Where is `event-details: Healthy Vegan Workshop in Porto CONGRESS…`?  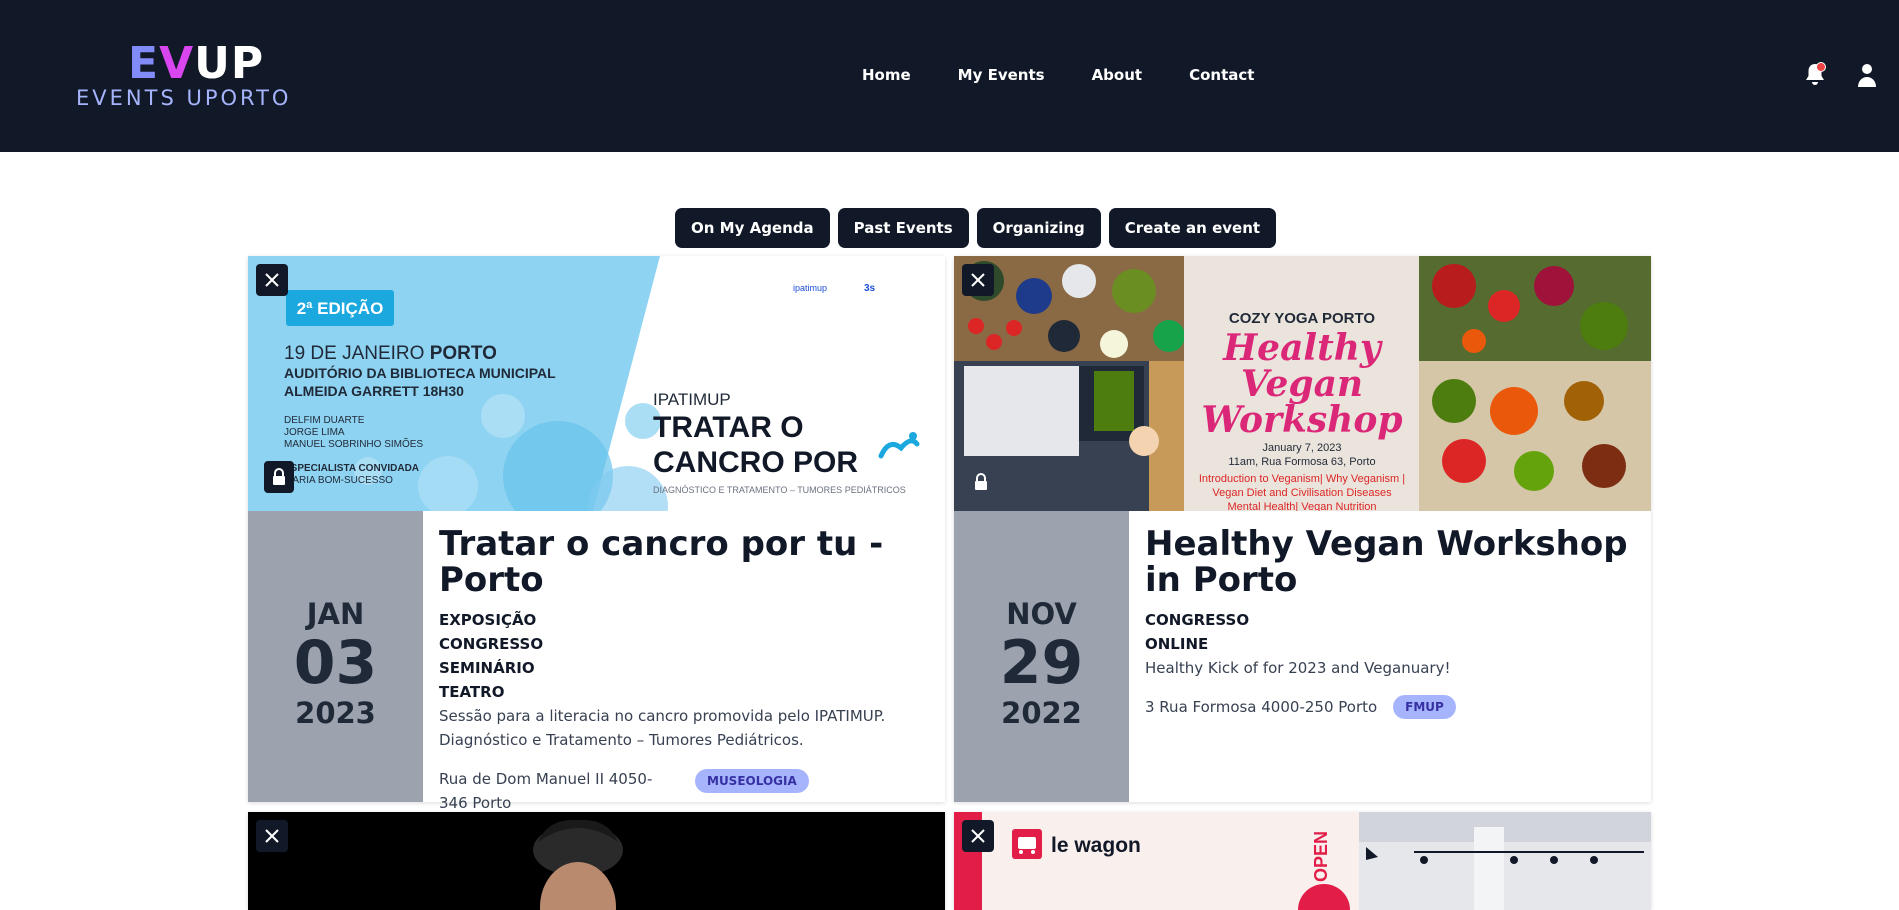 event-details: Healthy Vegan Workshop in Porto CONGRESS… is located at coordinates (1392, 656).